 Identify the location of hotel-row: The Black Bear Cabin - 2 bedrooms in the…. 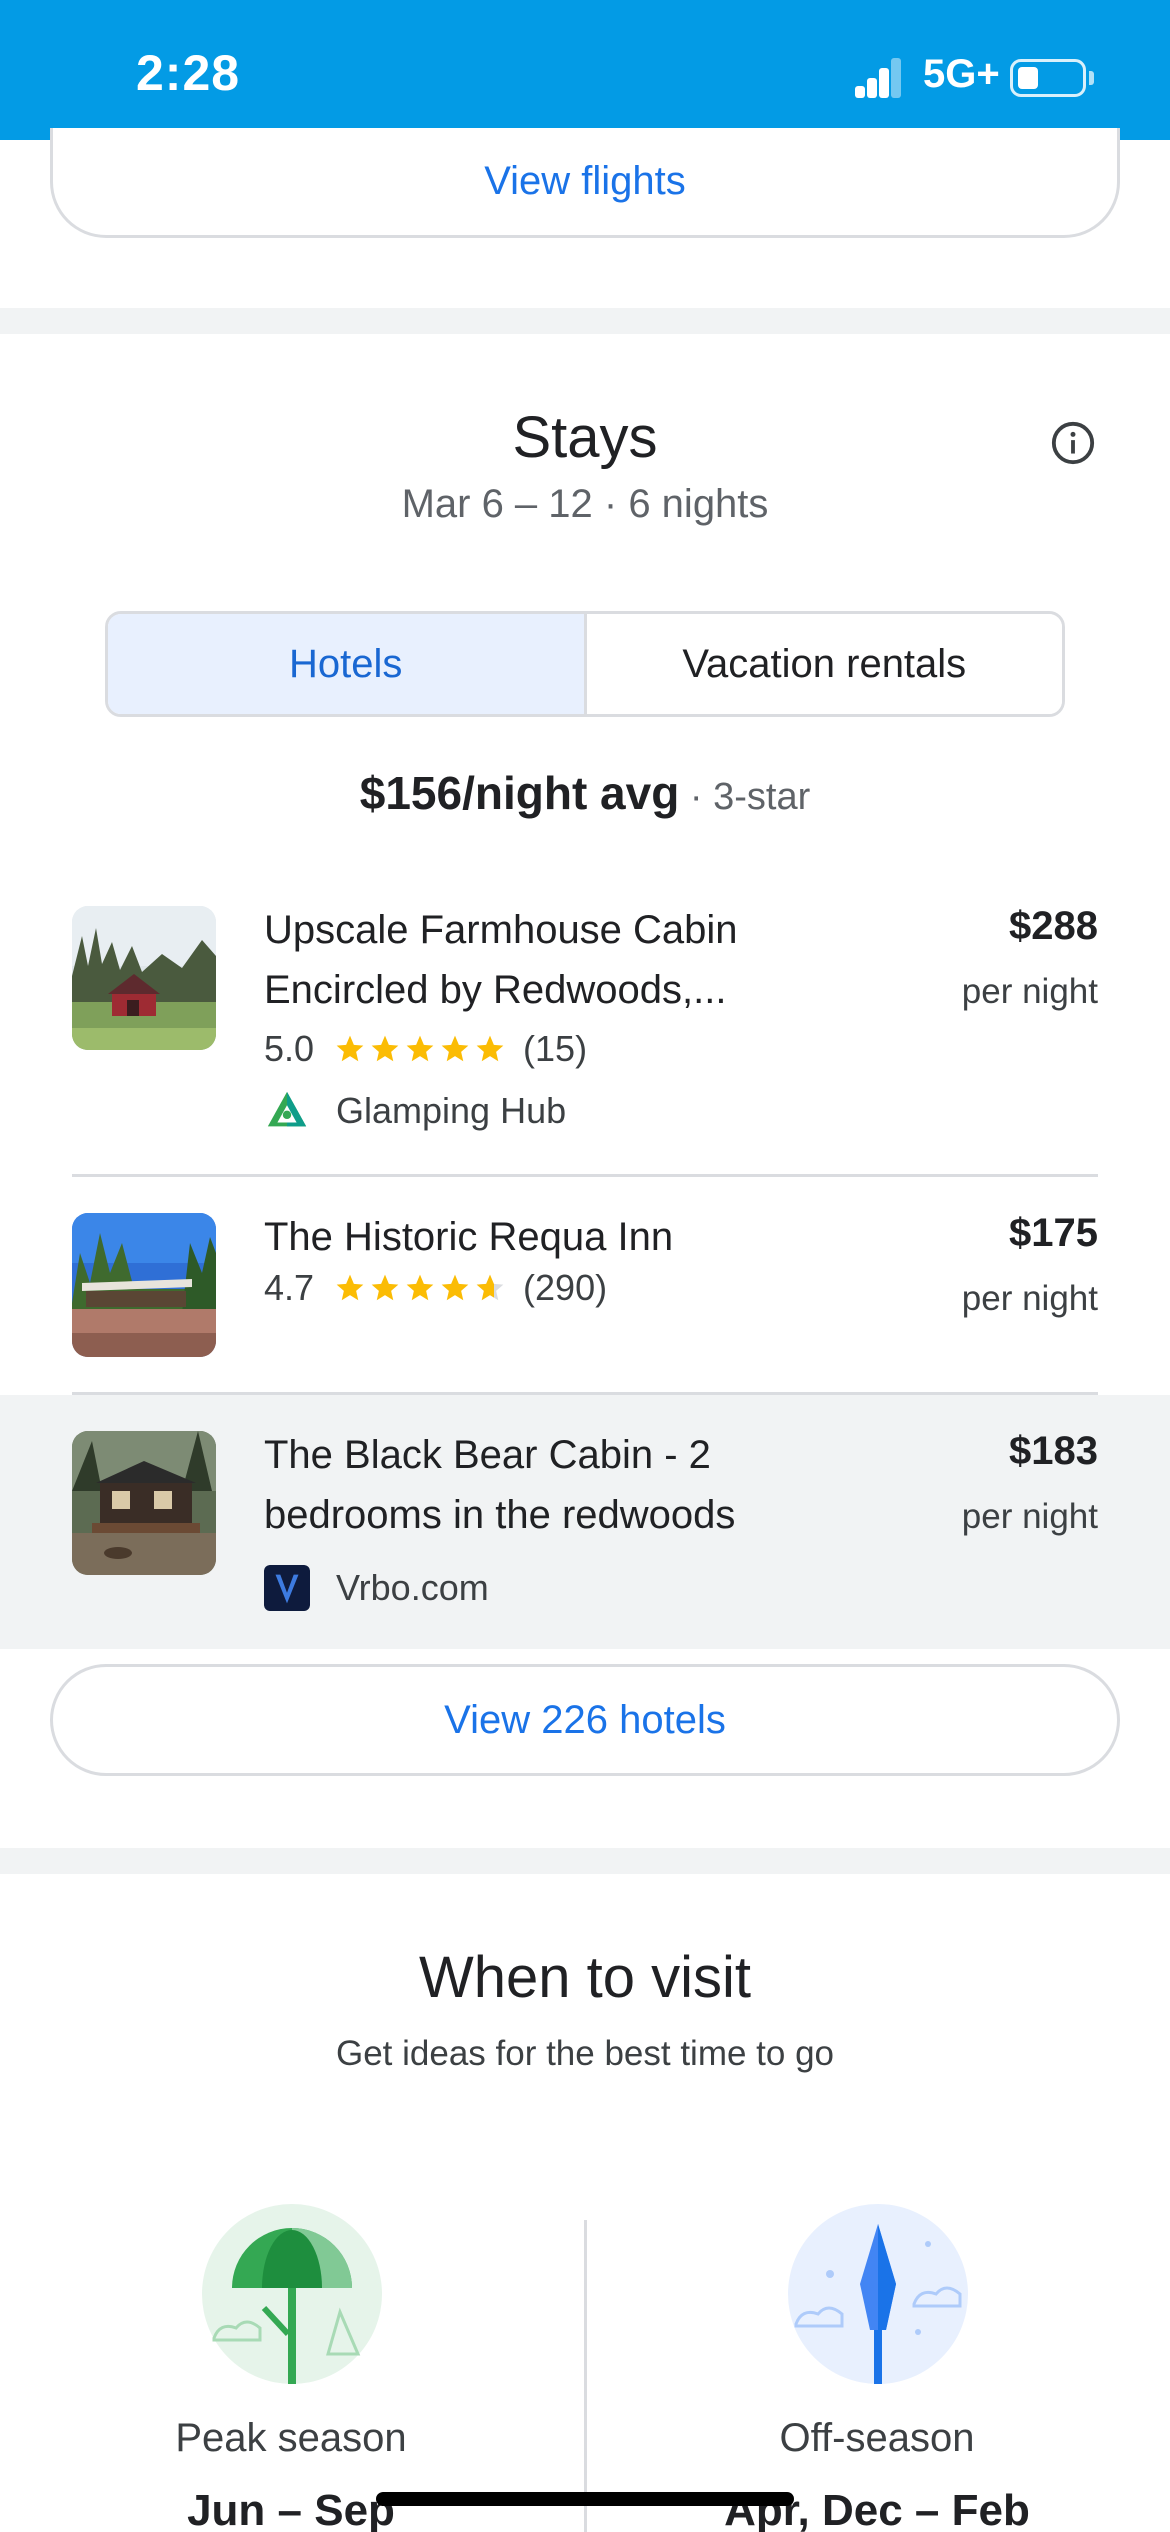
(585, 1522).